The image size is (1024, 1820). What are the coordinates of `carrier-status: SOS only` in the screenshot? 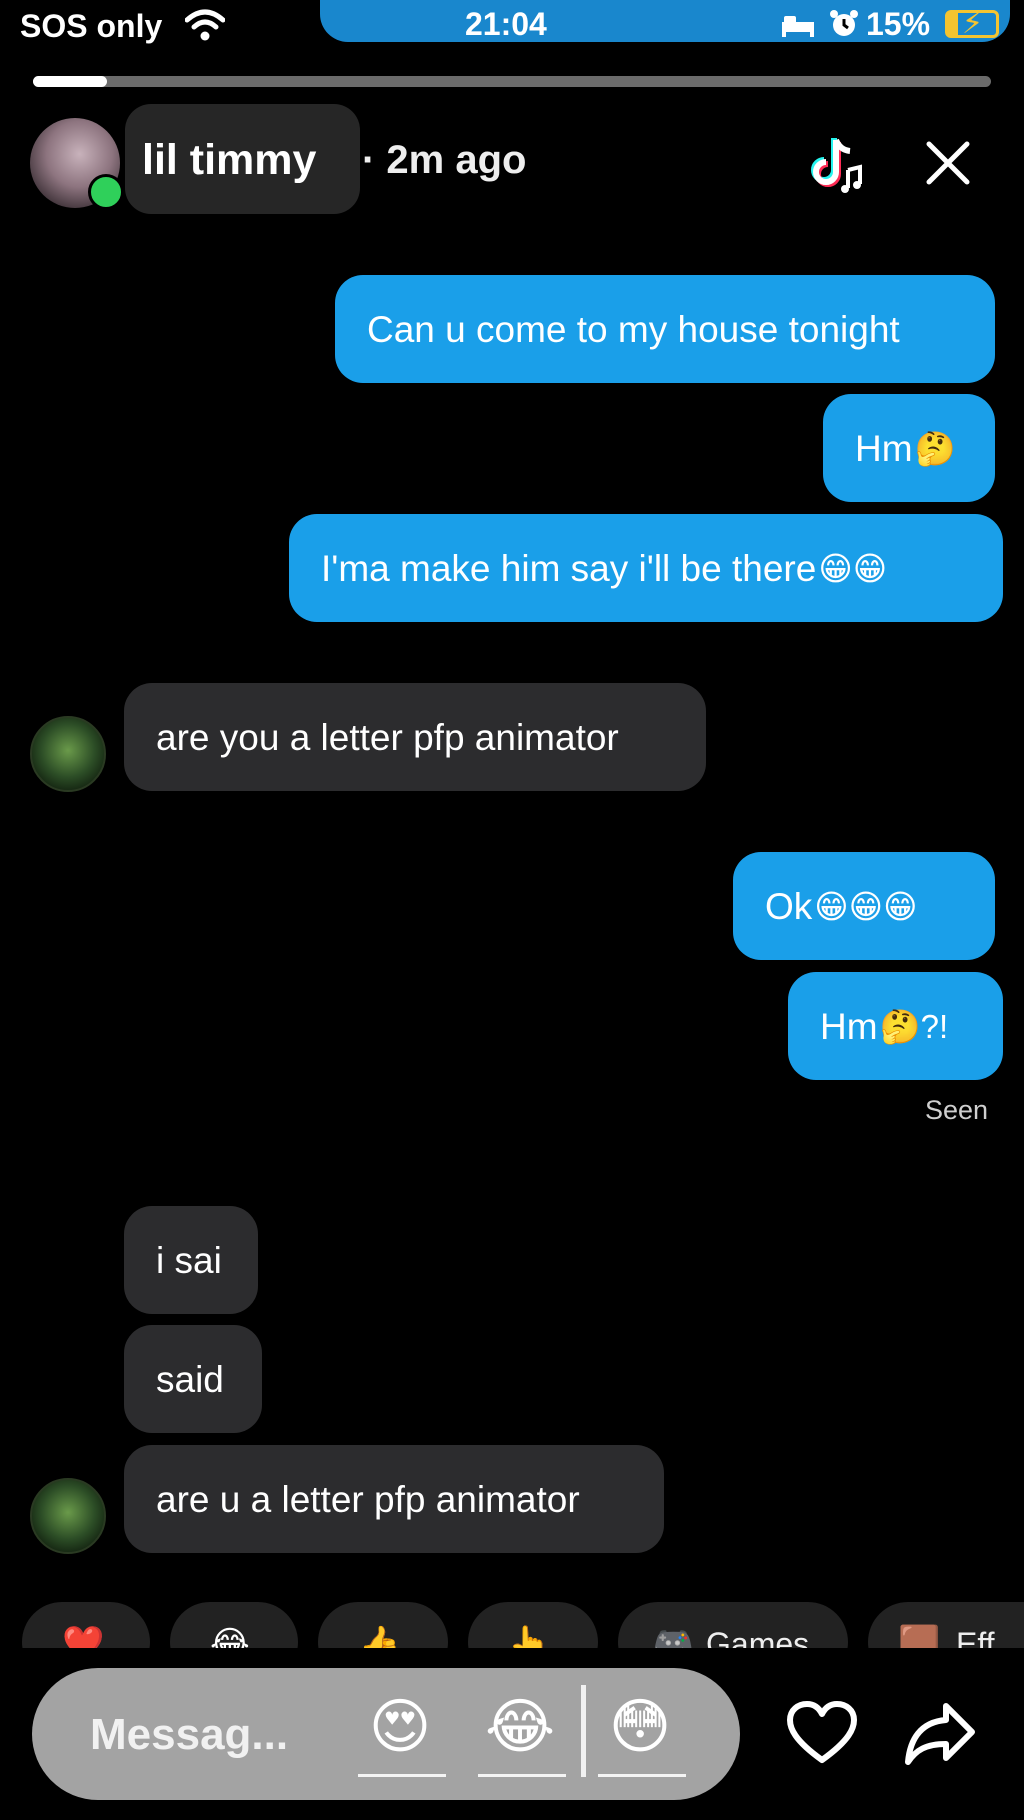 It's located at (91, 26).